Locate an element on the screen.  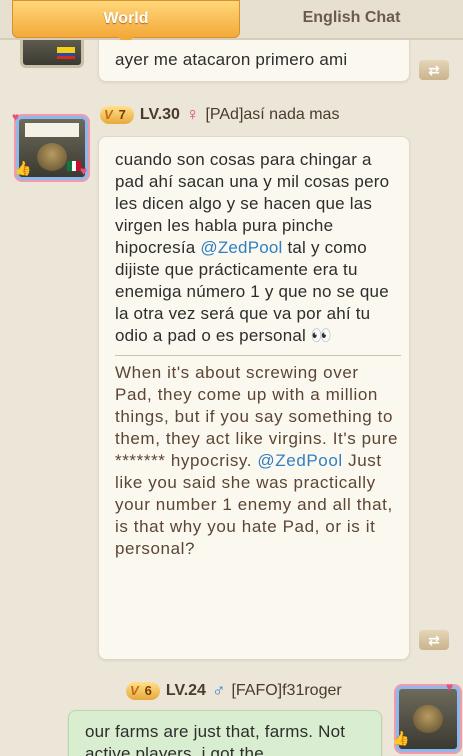
vip-badge: V7 is located at coordinates (117, 114).